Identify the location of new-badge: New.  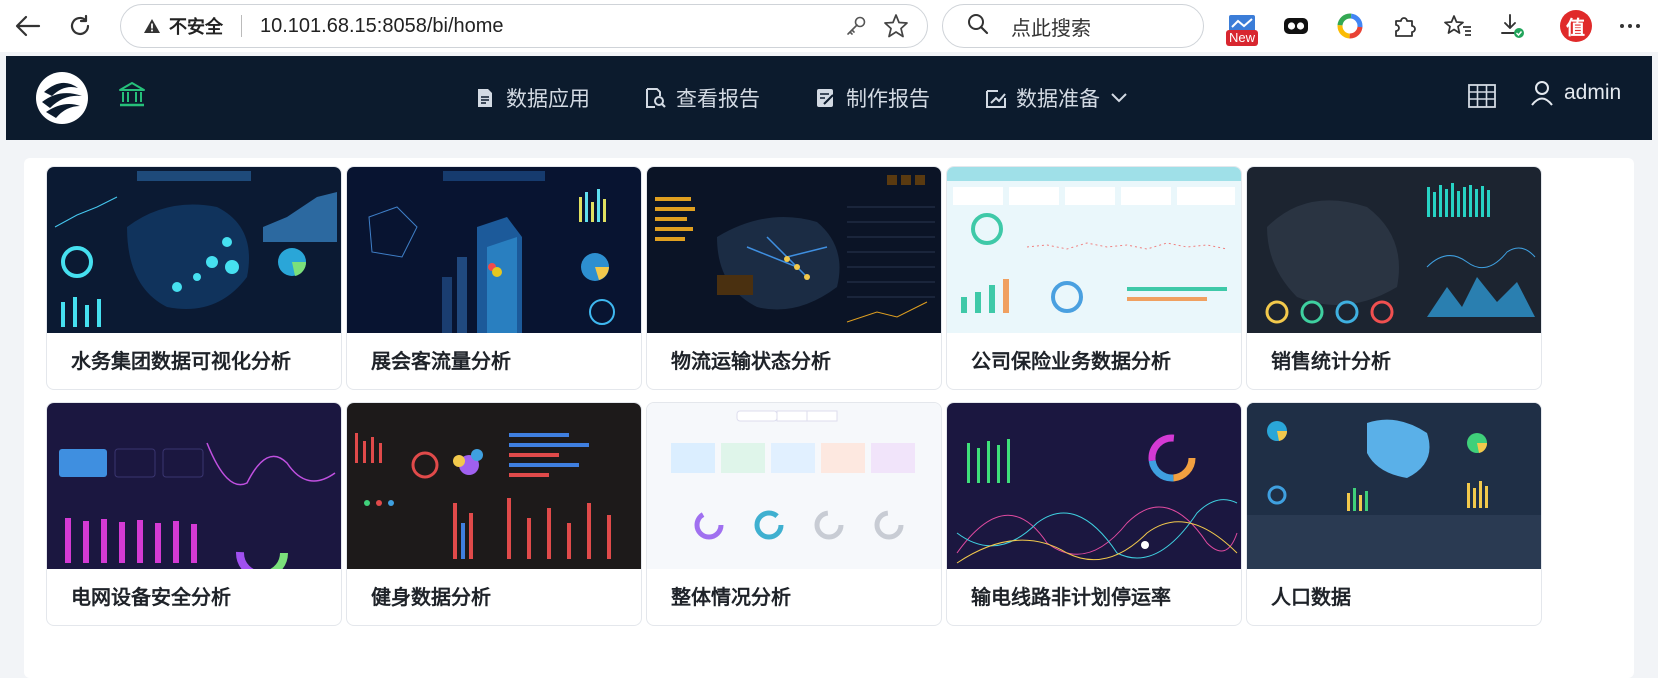
(1242, 38).